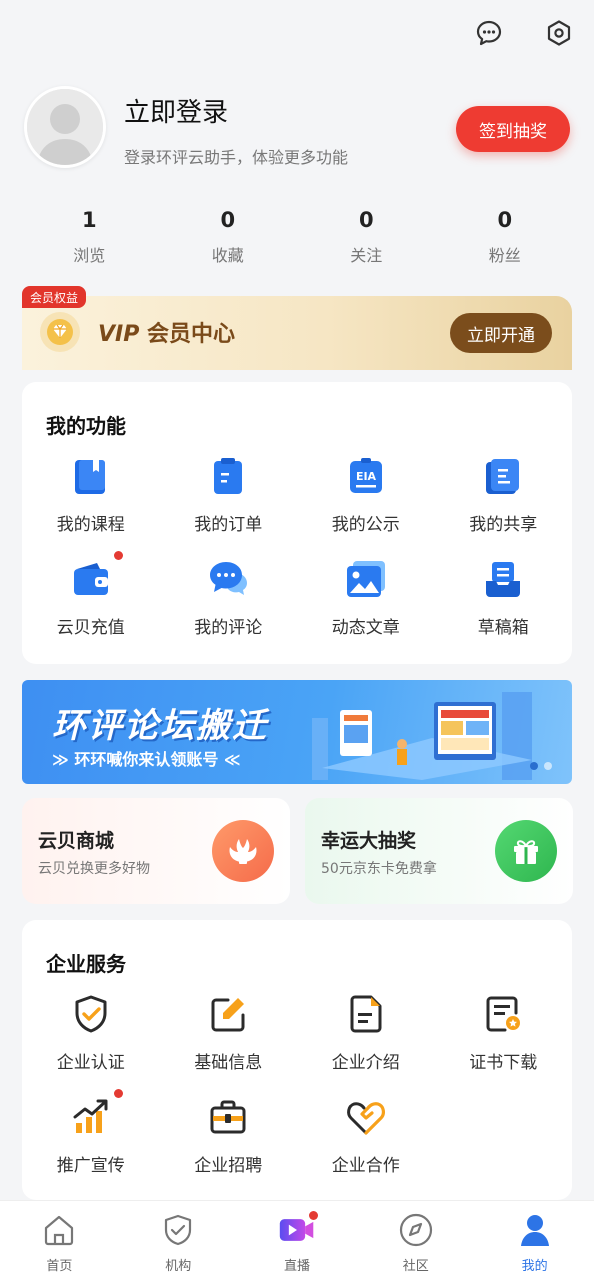  Describe the element at coordinates (297, 129) in the screenshot. I see `profile-section: 立即登录 登录环评云助手，体验更多功能 签到抽奖` at that location.